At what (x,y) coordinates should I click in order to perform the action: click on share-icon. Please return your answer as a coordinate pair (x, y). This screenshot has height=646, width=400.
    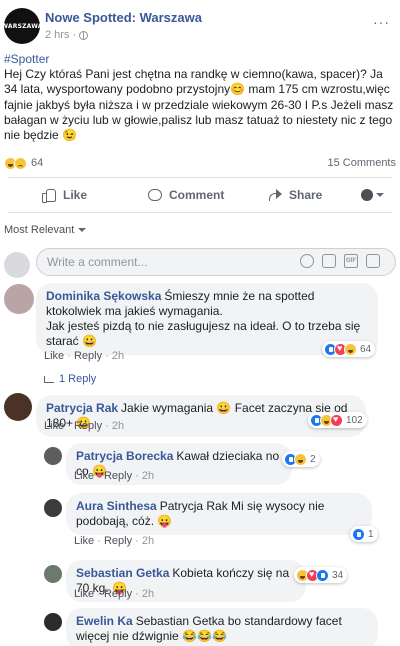
    Looking at the image, I should click on (275, 195).